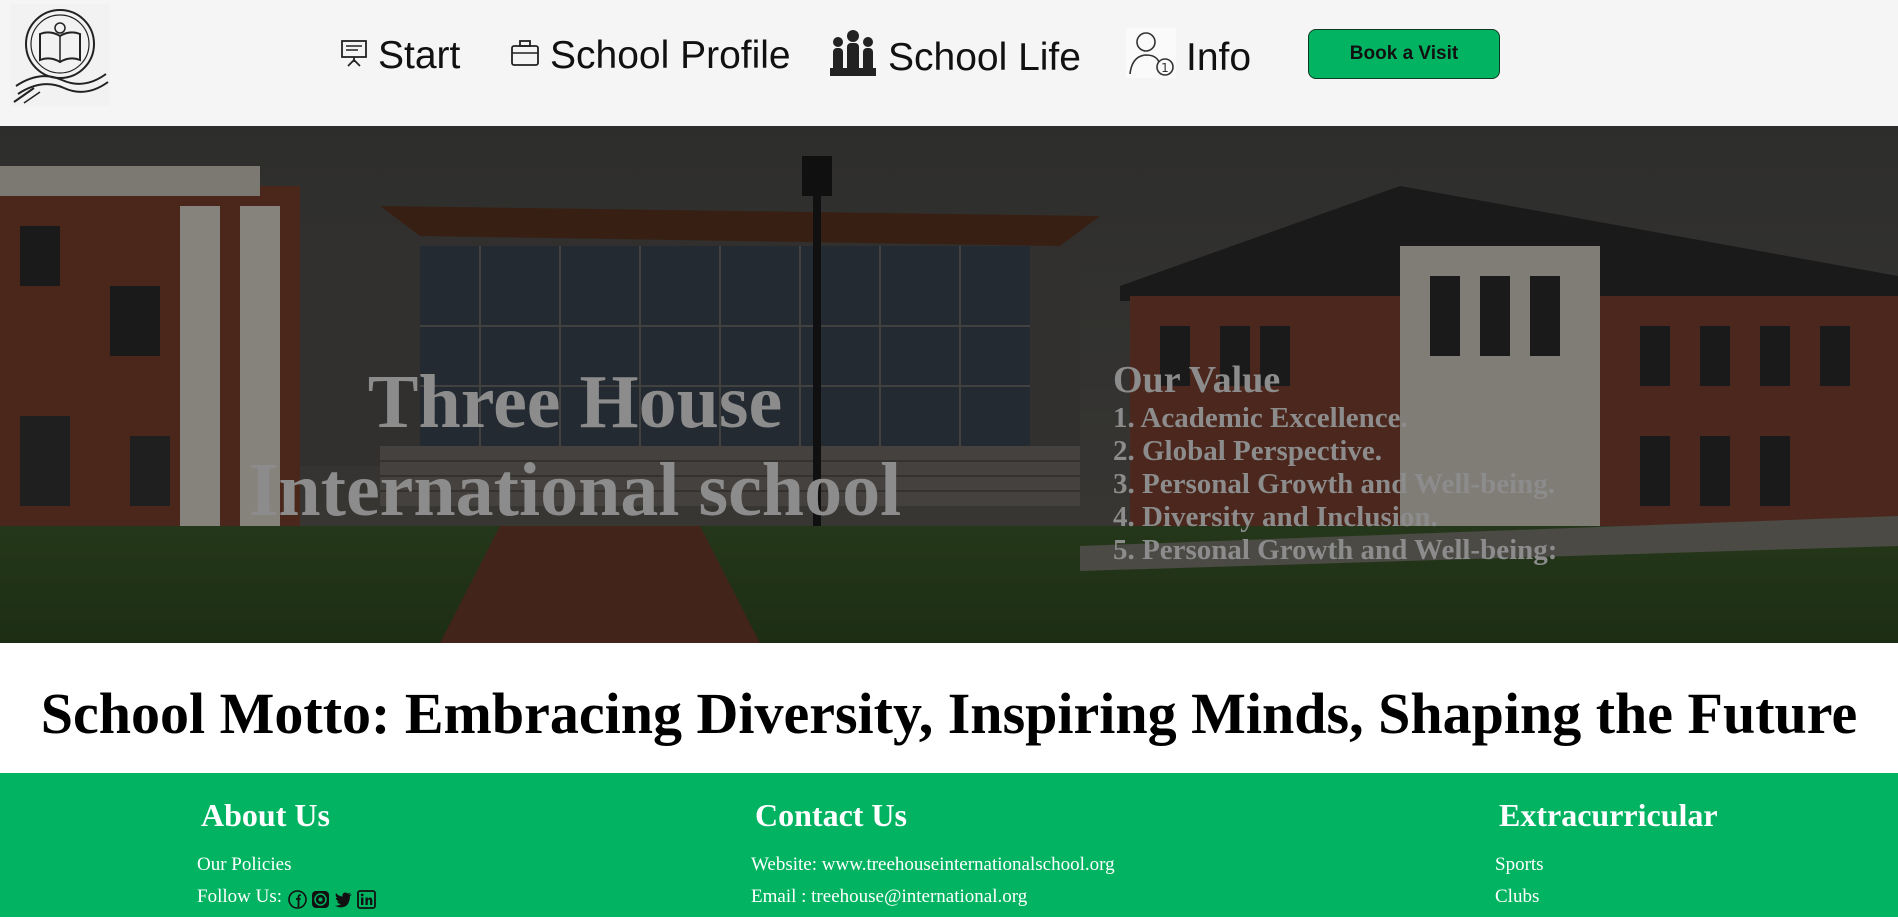  Describe the element at coordinates (332, 898) in the screenshot. I see `social-icons` at that location.